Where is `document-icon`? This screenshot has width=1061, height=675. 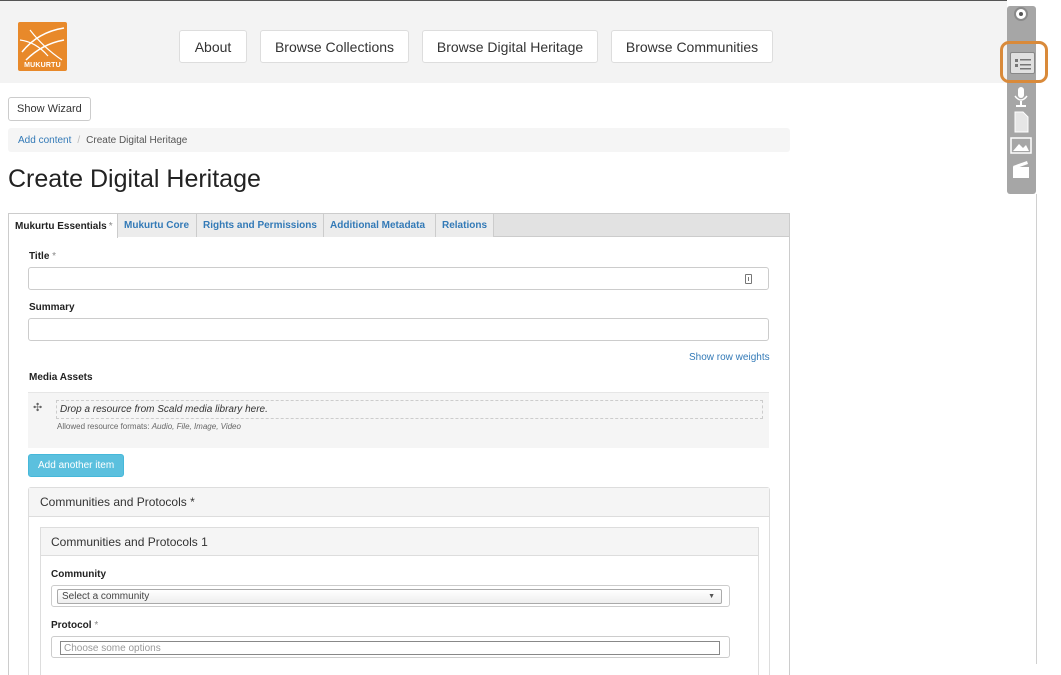 document-icon is located at coordinates (1021, 122).